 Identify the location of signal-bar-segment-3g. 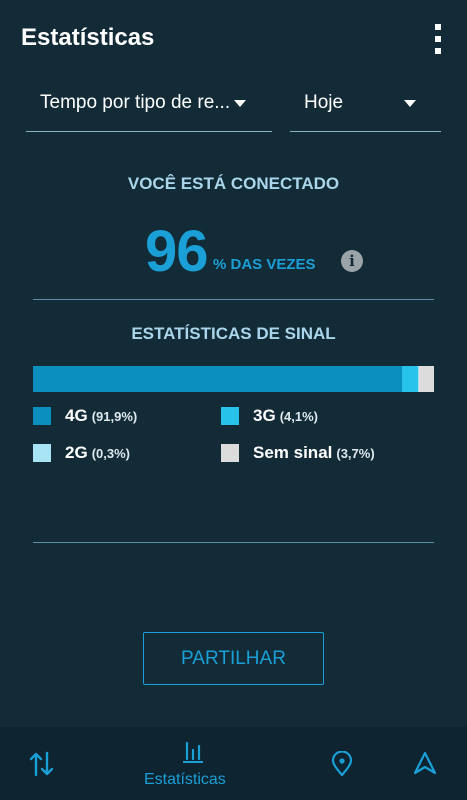
(409, 379).